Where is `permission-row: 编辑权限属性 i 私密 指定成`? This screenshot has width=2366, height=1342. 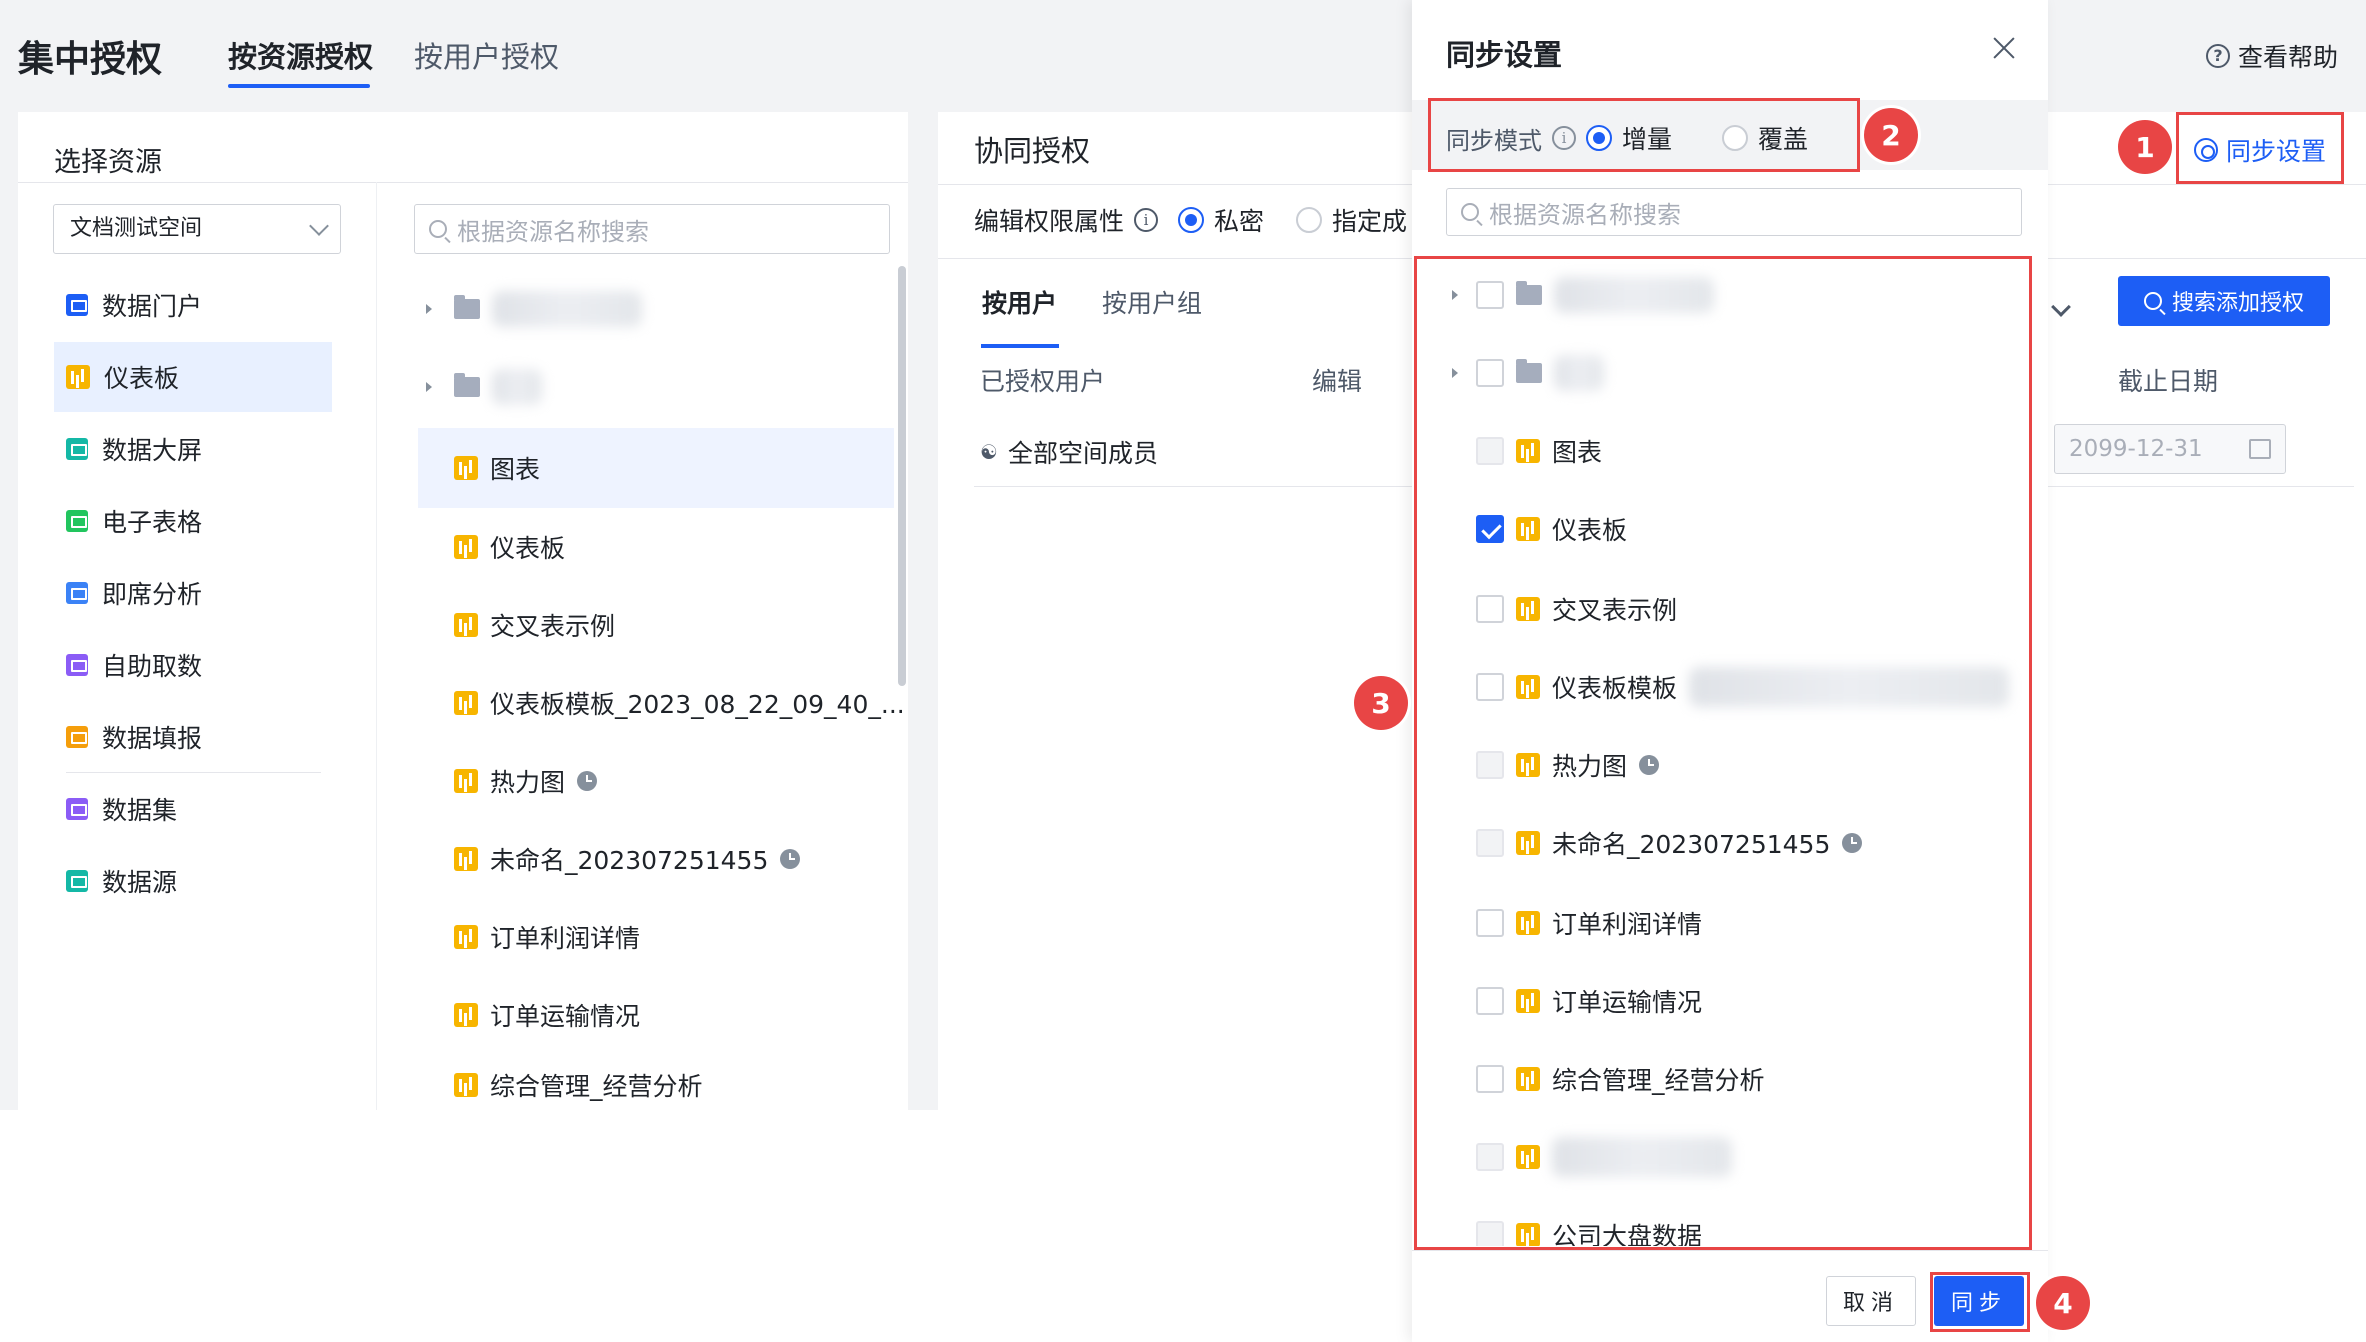 permission-row: 编辑权限属性 i 私密 指定成 is located at coordinates (1190, 220).